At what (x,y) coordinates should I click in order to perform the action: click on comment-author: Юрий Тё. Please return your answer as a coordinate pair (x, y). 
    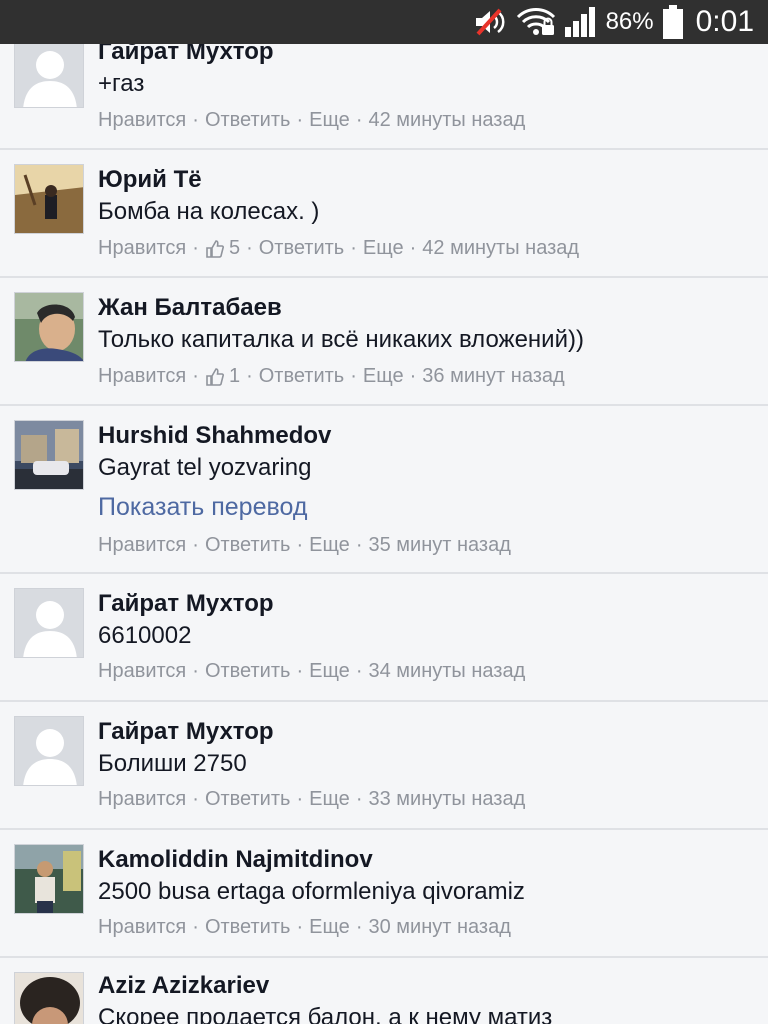
    Looking at the image, I should click on (150, 180).